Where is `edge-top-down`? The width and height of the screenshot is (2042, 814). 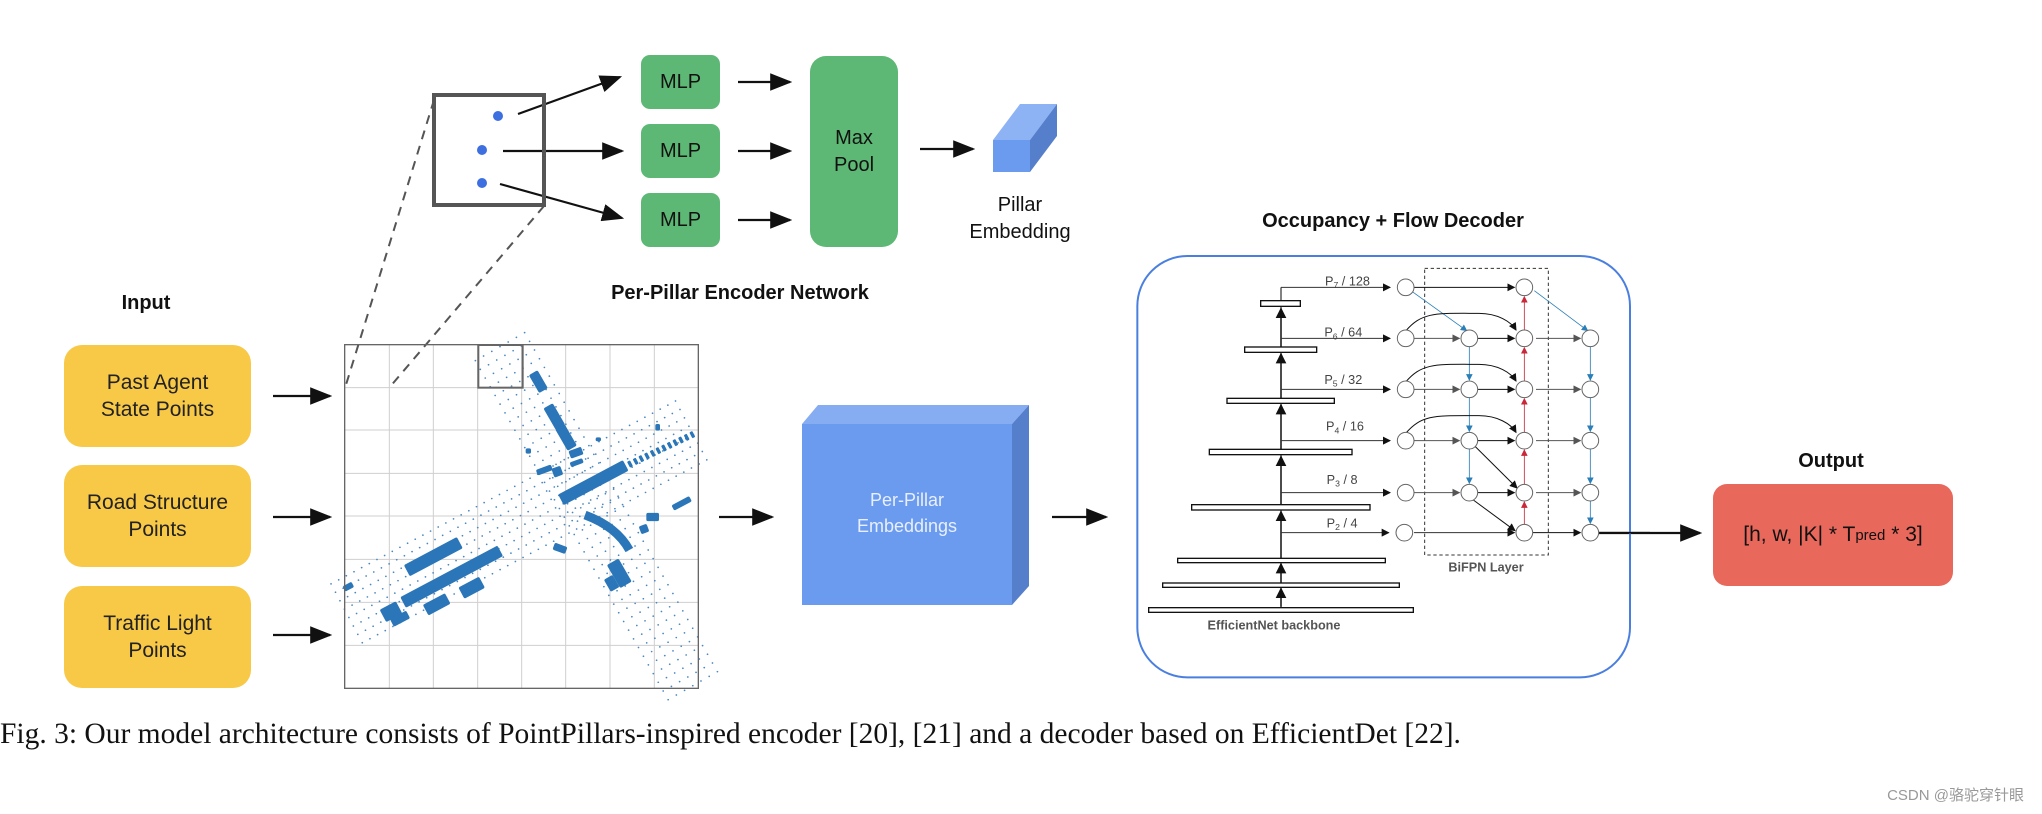
edge-top-down is located at coordinates (1561, 311).